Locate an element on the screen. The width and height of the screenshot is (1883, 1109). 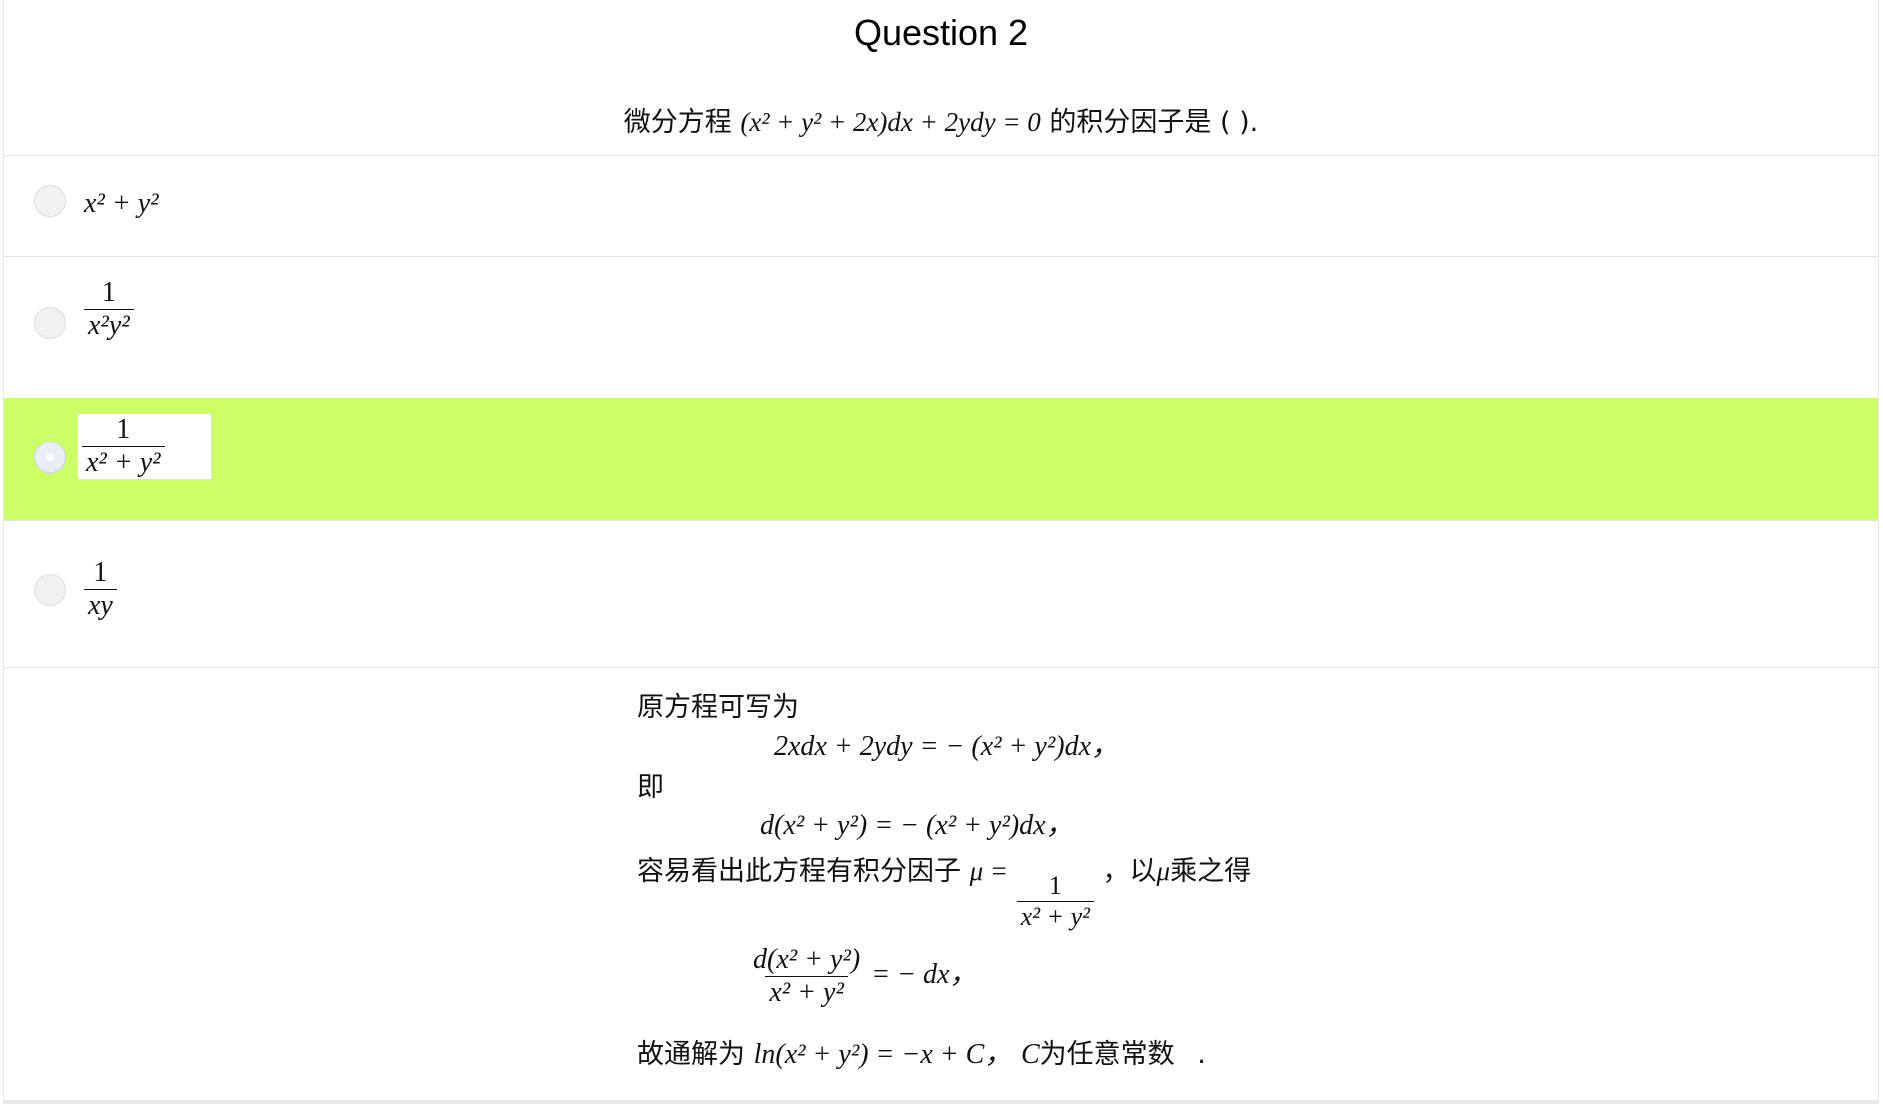
solution-equation-3: d(x² + y²) x² + y² = − dx， is located at coordinates (863, 976).